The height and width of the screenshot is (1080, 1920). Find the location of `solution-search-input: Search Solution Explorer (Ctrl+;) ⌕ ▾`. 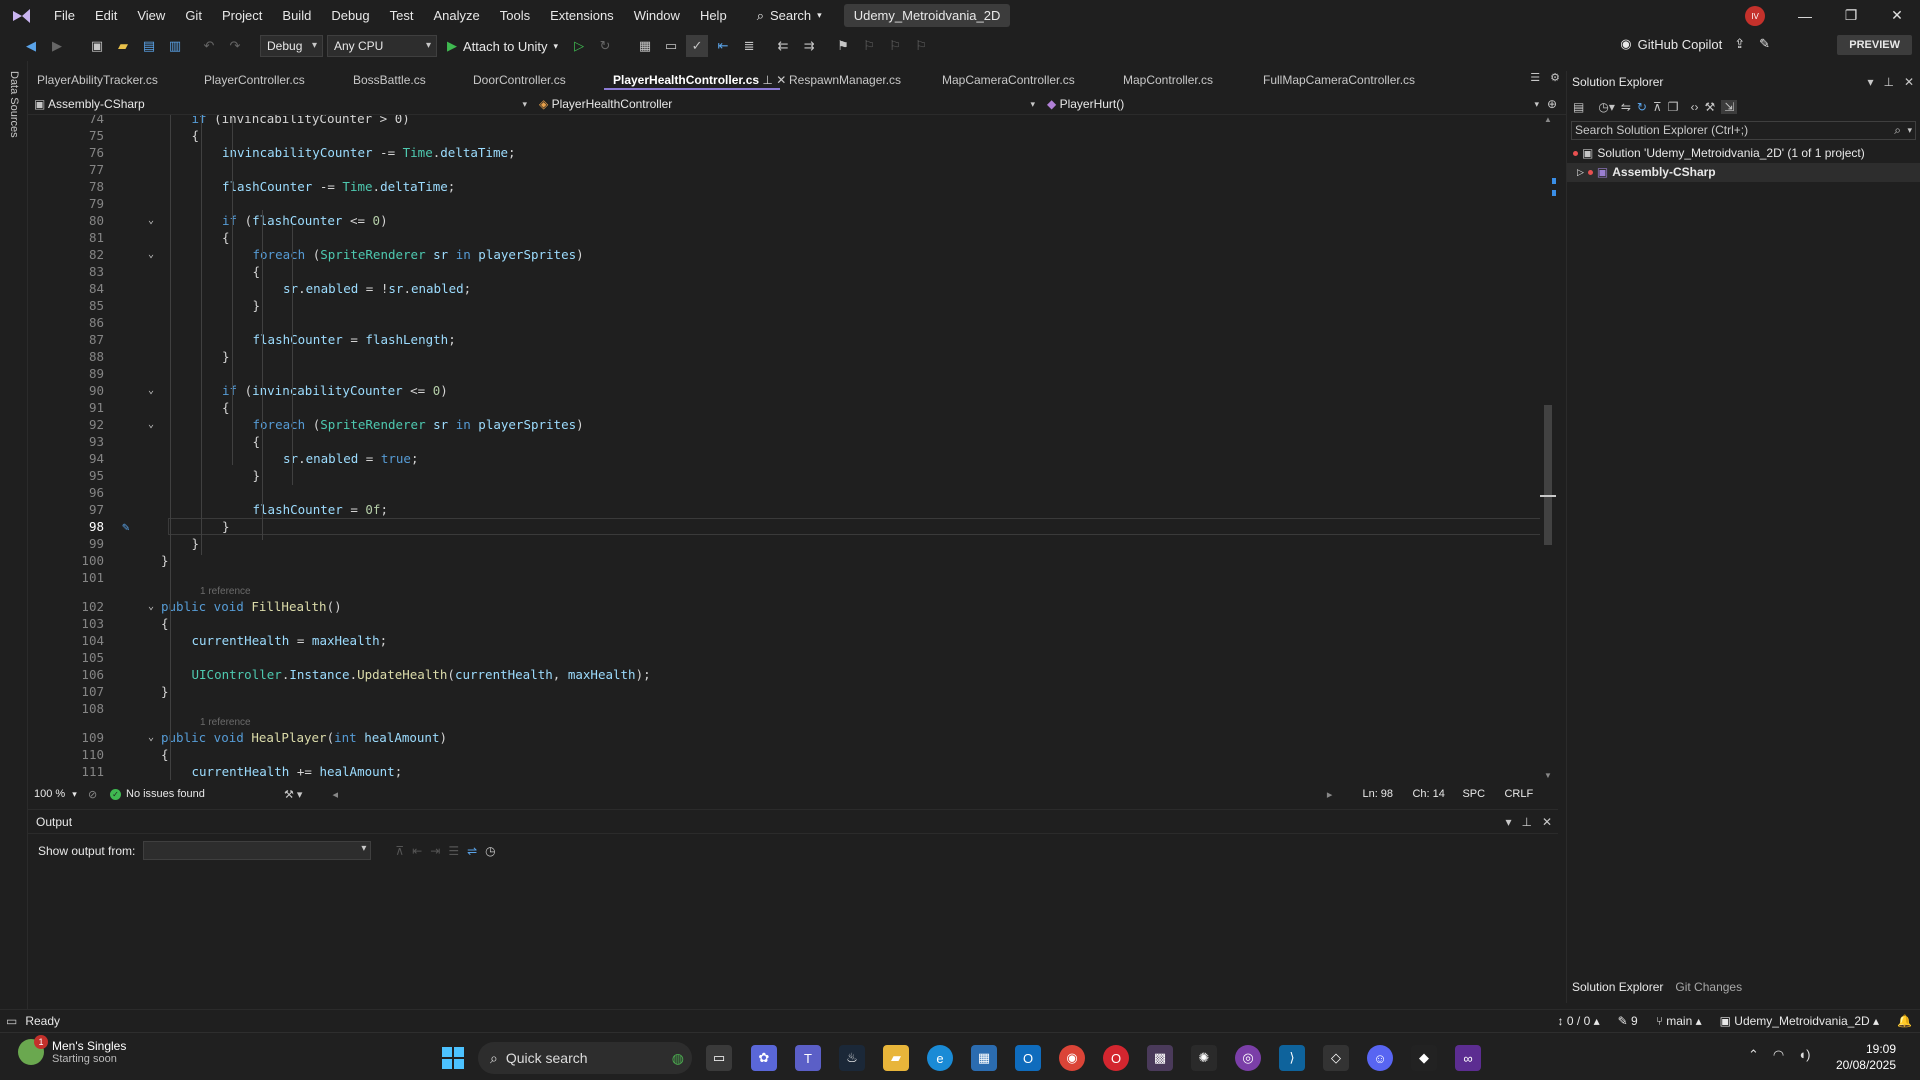

solution-search-input: Search Solution Explorer (Ctrl+;) ⌕ ▾ is located at coordinates (1743, 130).